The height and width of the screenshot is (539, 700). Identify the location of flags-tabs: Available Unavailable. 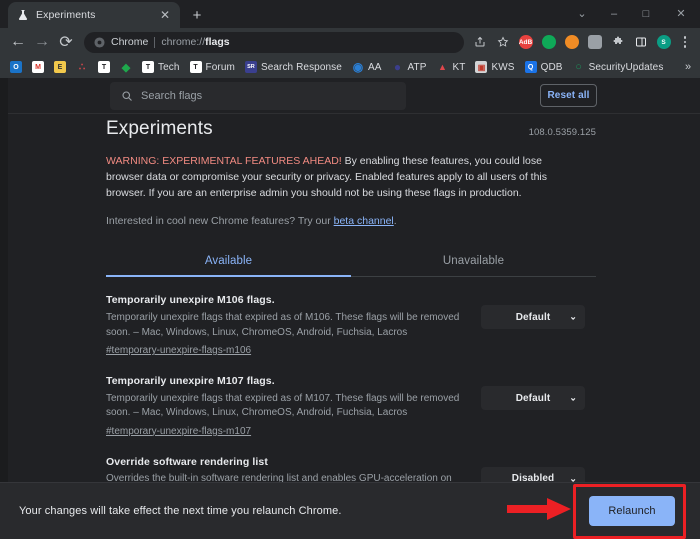
(351, 263).